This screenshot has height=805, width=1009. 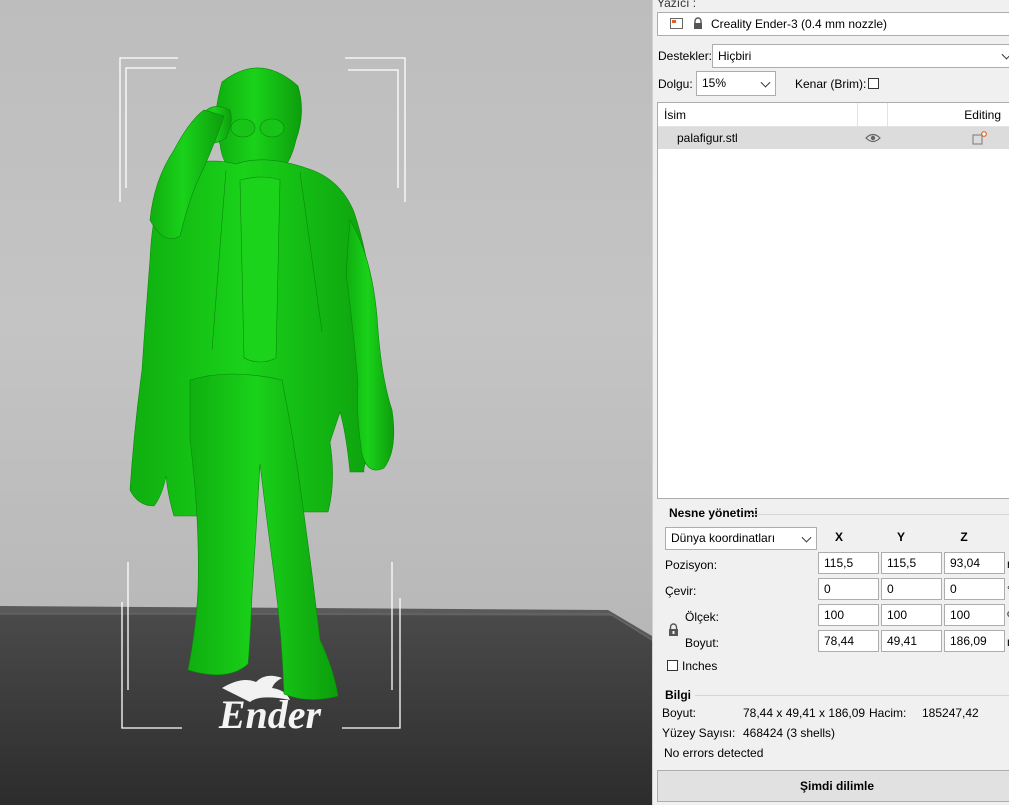 What do you see at coordinates (860, 56) in the screenshot?
I see `supports-select: Hiçbiri` at bounding box center [860, 56].